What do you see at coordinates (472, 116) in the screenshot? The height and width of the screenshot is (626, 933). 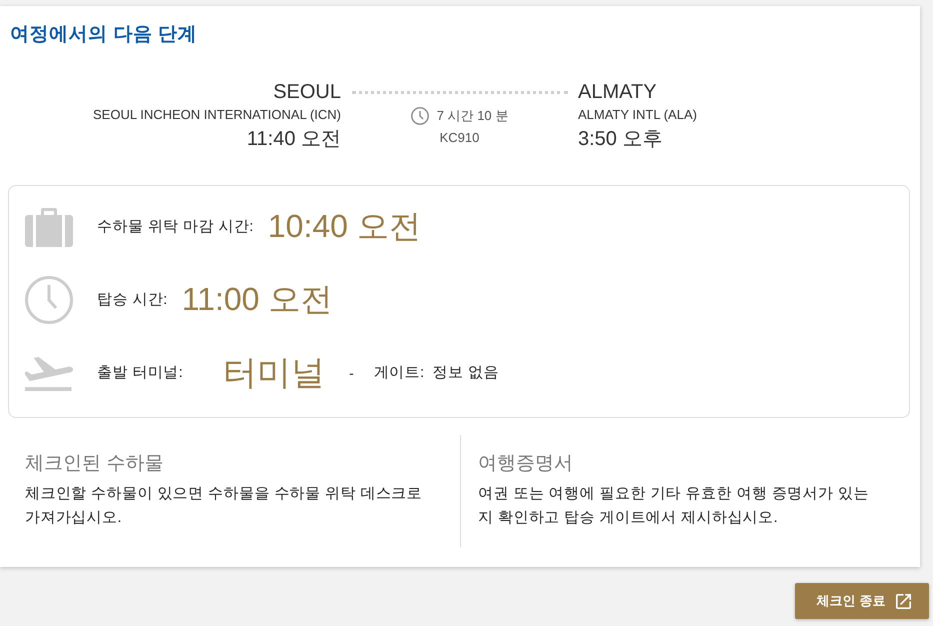 I see `flight-duration: 7 시간 10 분` at bounding box center [472, 116].